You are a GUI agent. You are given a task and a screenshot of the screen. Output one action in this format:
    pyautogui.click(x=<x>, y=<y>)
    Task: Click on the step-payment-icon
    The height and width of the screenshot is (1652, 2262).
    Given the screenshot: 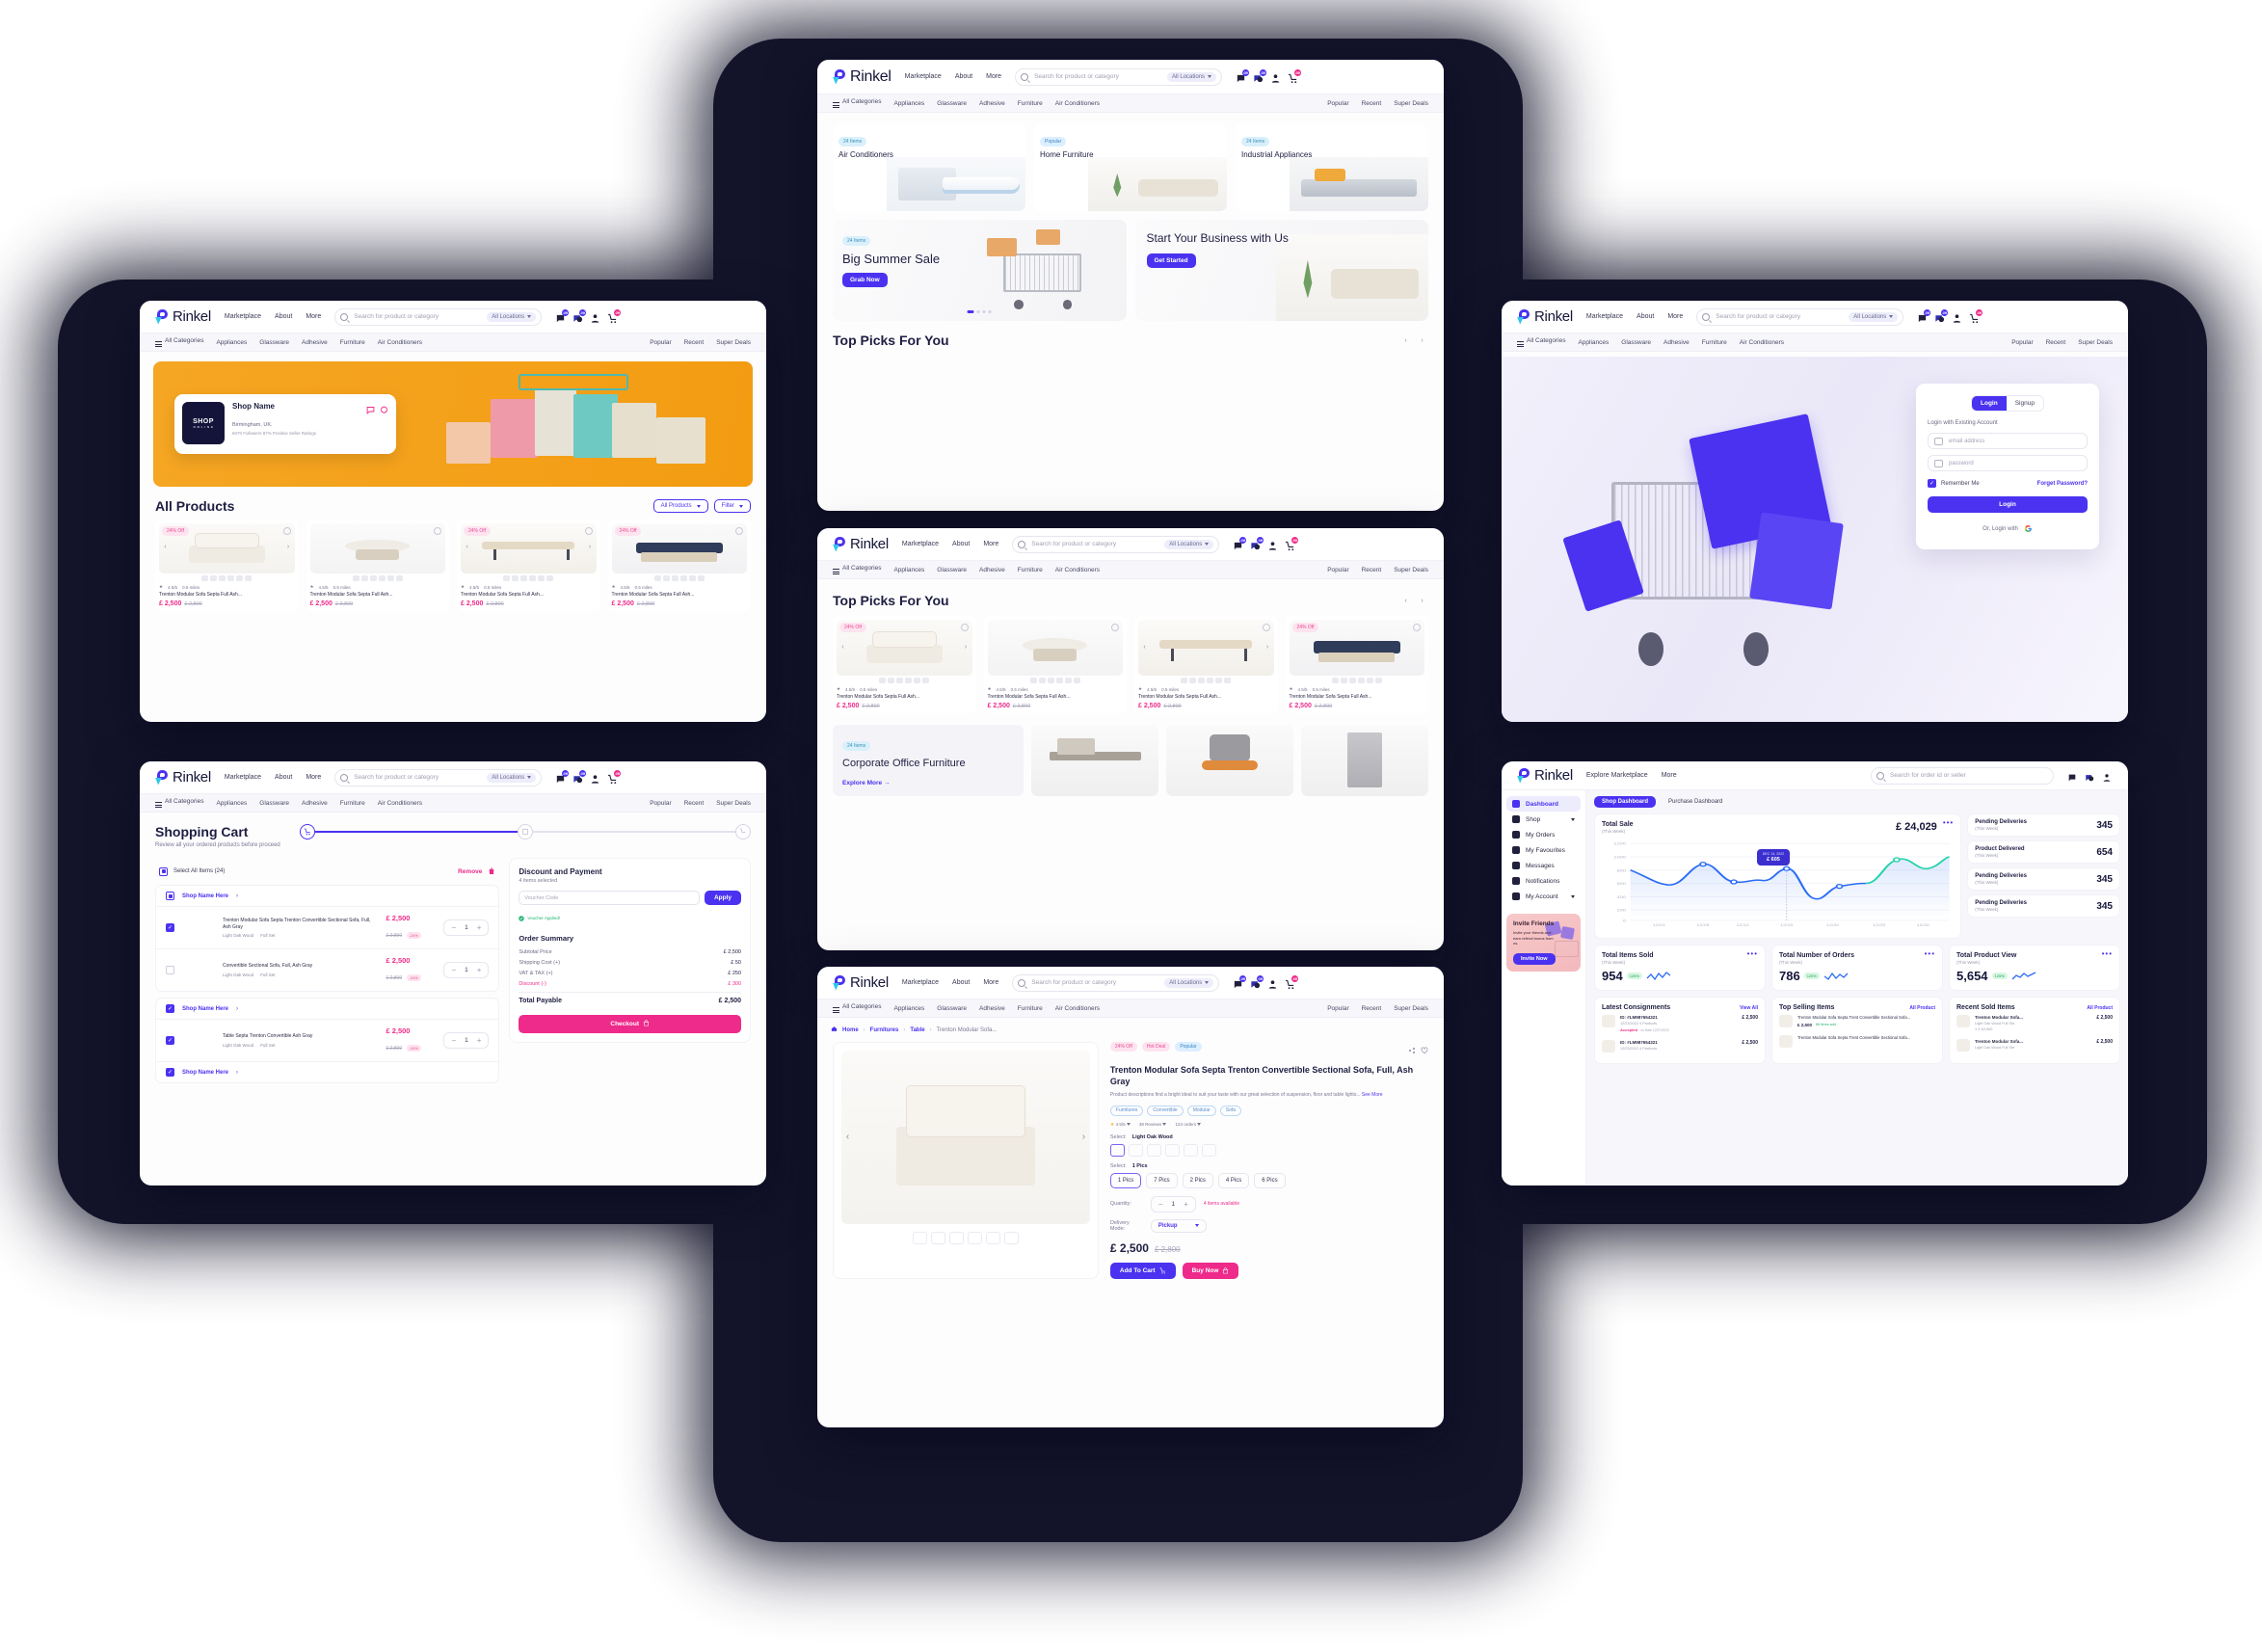 What is the action you would take?
    pyautogui.click(x=743, y=831)
    